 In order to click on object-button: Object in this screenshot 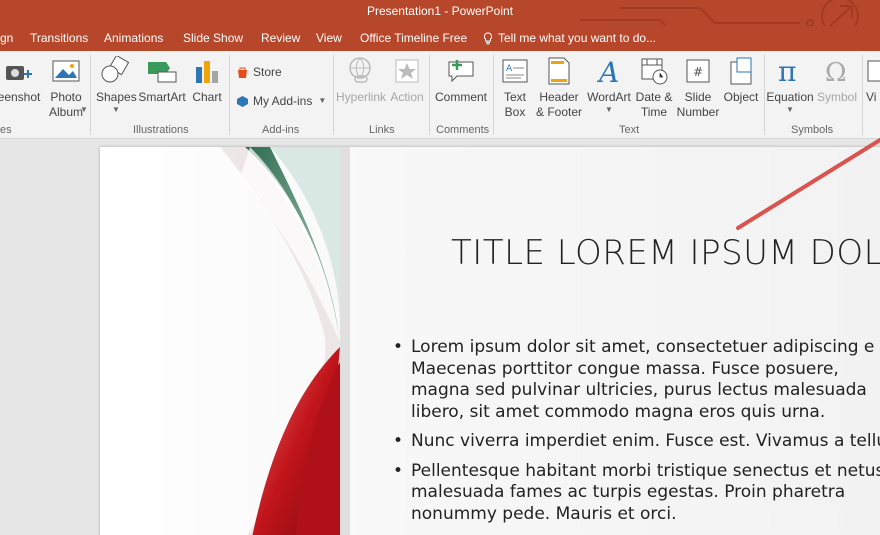, I will do `click(741, 79)`.